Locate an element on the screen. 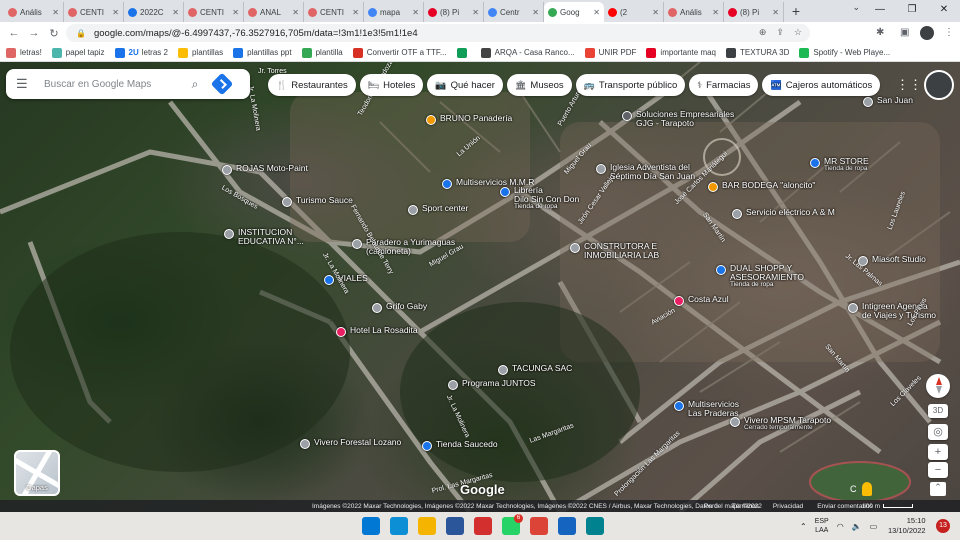 The height and width of the screenshot is (540, 960). place-label: Servicio eléctrico A & M is located at coordinates (790, 212).